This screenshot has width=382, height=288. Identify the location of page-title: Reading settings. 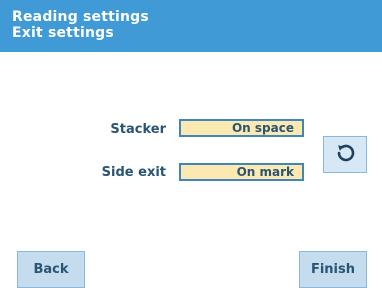
(80, 17).